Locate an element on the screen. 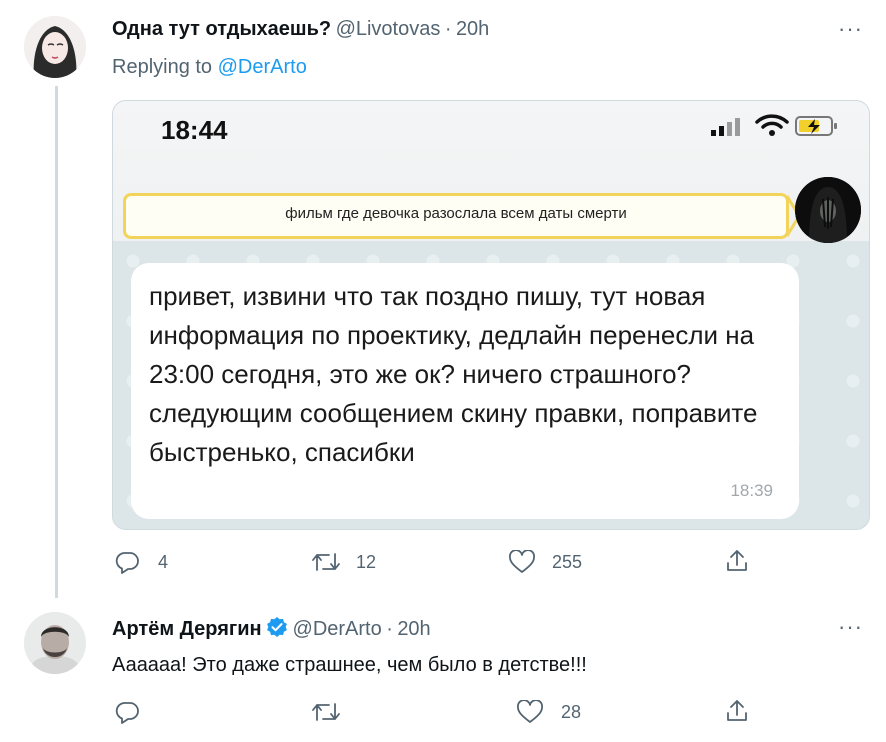 This screenshot has height=742, width=886. user-handle: @DerArto is located at coordinates (337, 629).